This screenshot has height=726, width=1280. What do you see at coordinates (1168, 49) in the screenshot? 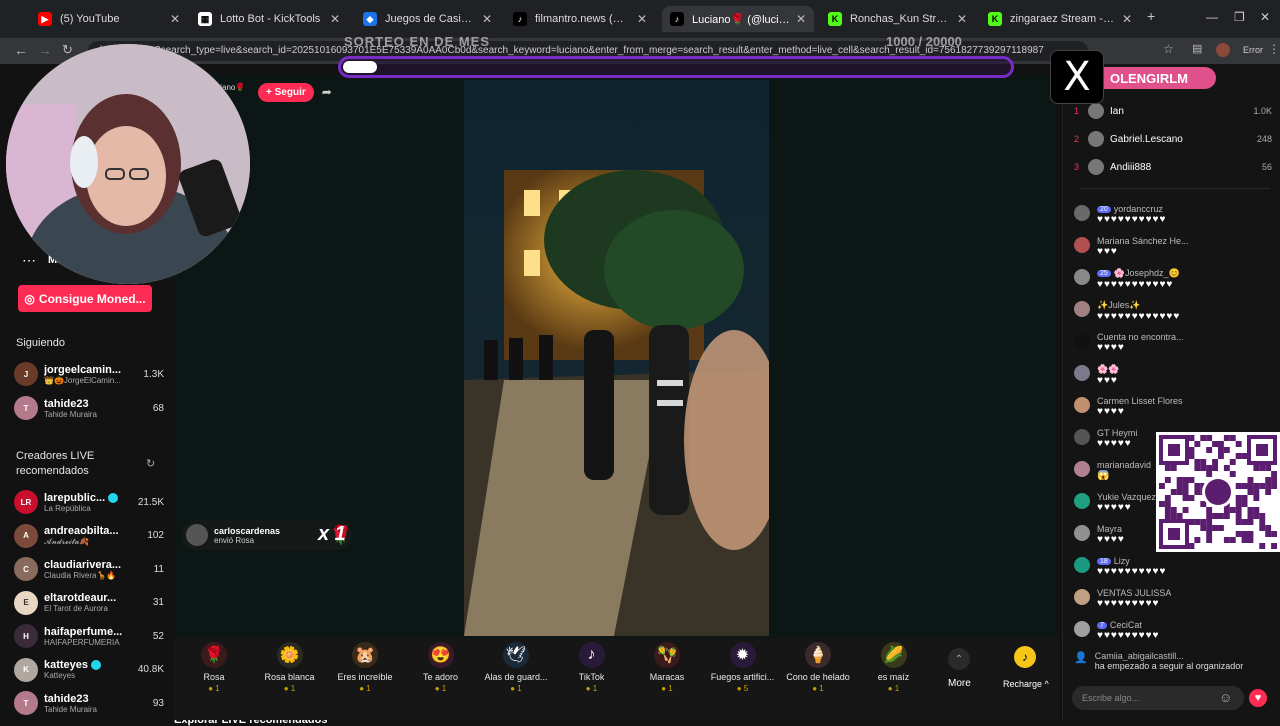
I see `star-icon: ☆` at bounding box center [1168, 49].